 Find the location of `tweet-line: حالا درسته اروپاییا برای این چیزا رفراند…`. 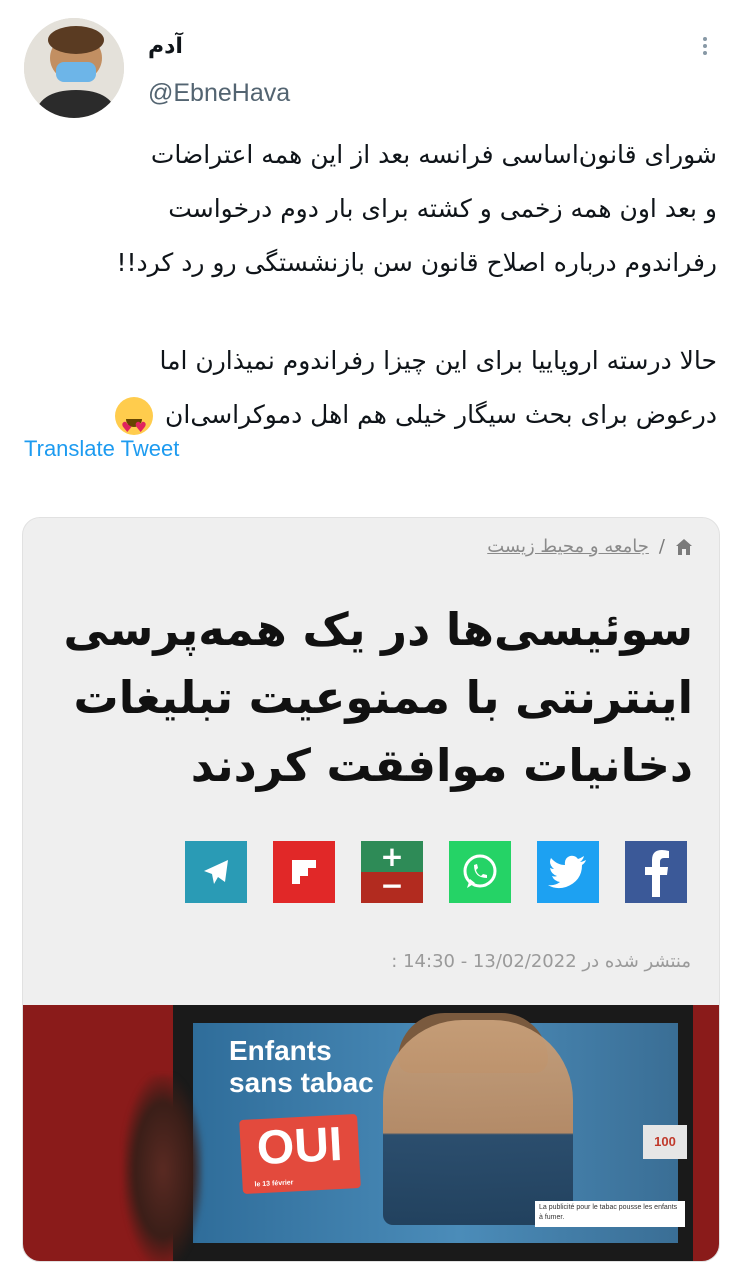

tweet-line: حالا درسته اروپاییا برای این چیزا رفراند… is located at coordinates (438, 360).